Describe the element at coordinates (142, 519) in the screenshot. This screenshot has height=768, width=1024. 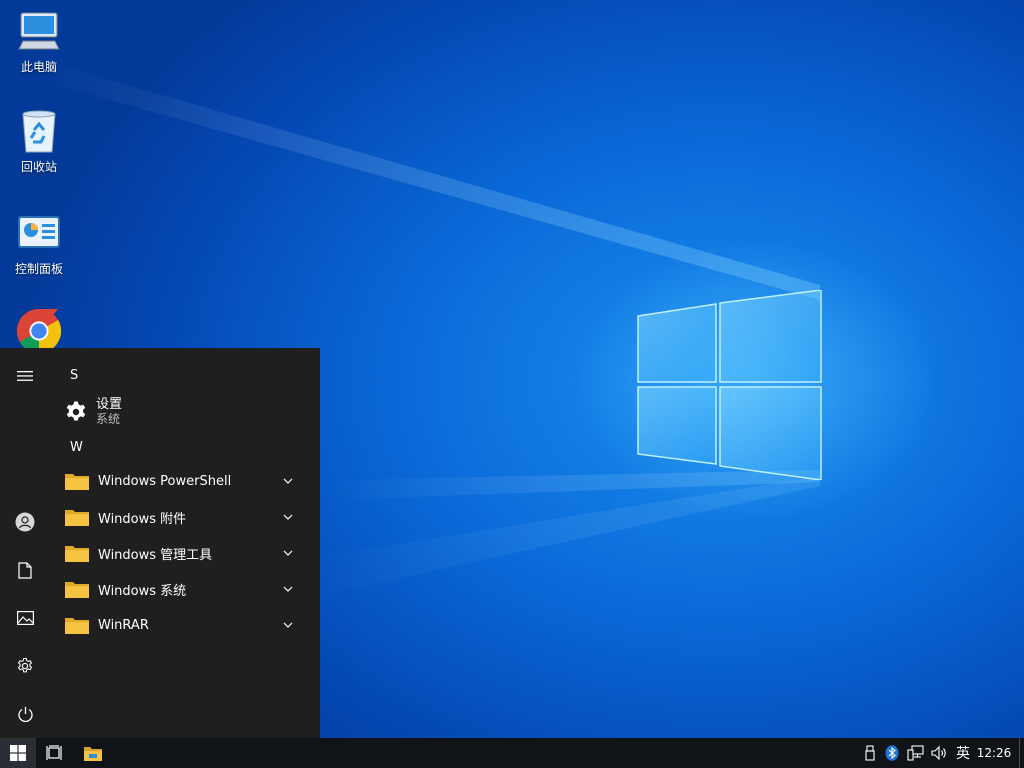
I see `app-name: Windows 附件` at that location.